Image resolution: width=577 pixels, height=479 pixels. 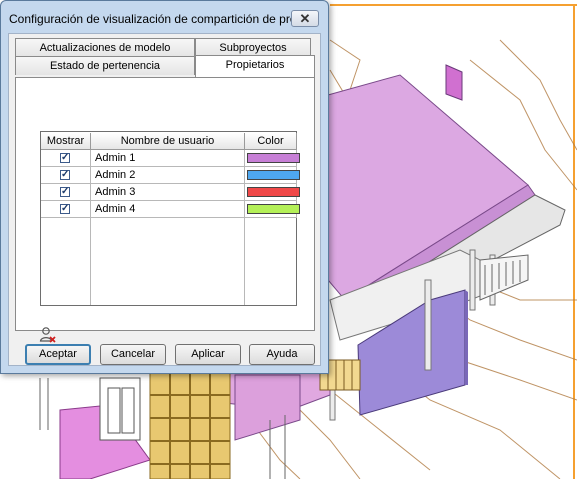 What do you see at coordinates (282, 354) in the screenshot?
I see `help-button: Ayuda` at bounding box center [282, 354].